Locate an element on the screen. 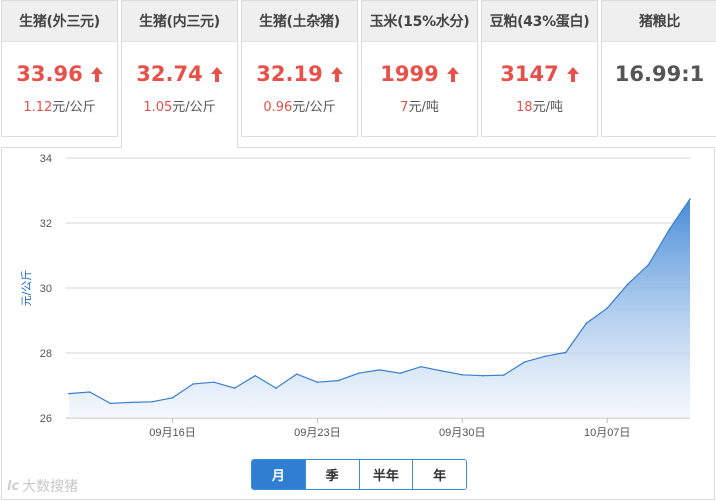 Image resolution: width=716 pixels, height=501 pixels. price-card-5: 猪粮比 16.99:1 is located at coordinates (658, 68).